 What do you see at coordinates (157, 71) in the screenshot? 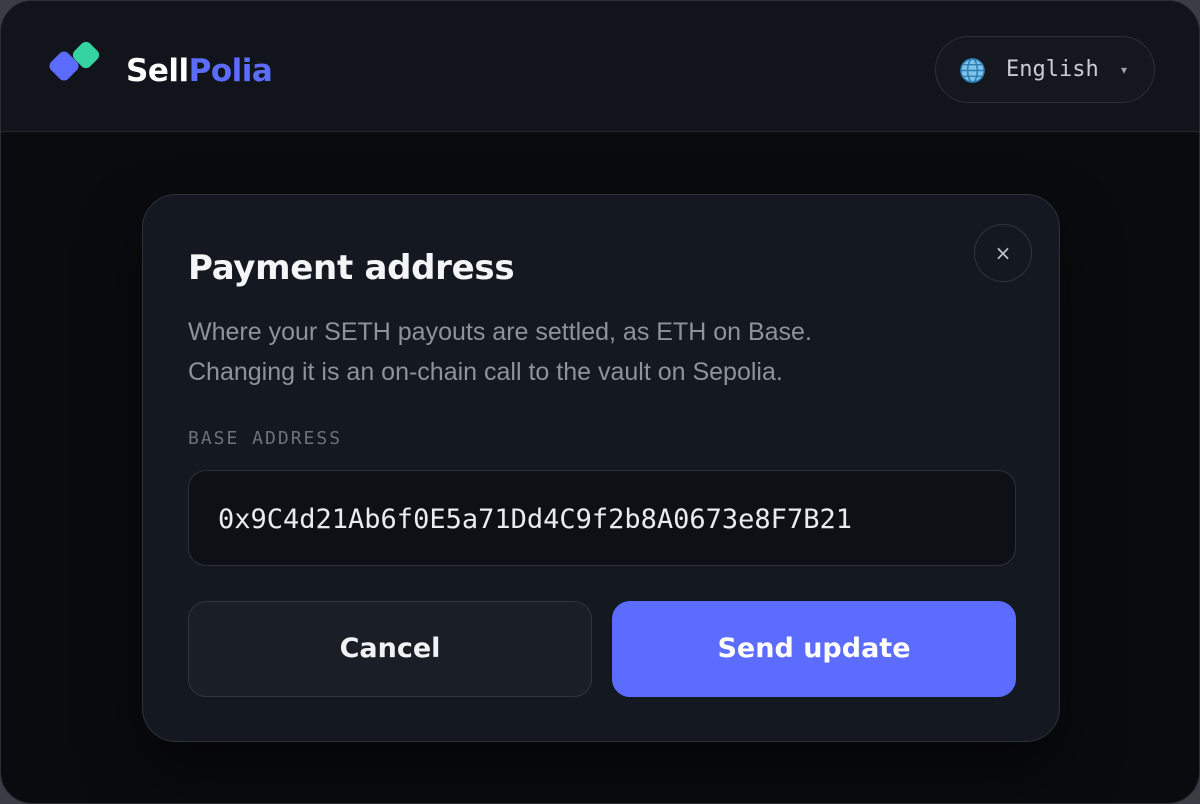
I see `brand-name-part1: Sell` at bounding box center [157, 71].